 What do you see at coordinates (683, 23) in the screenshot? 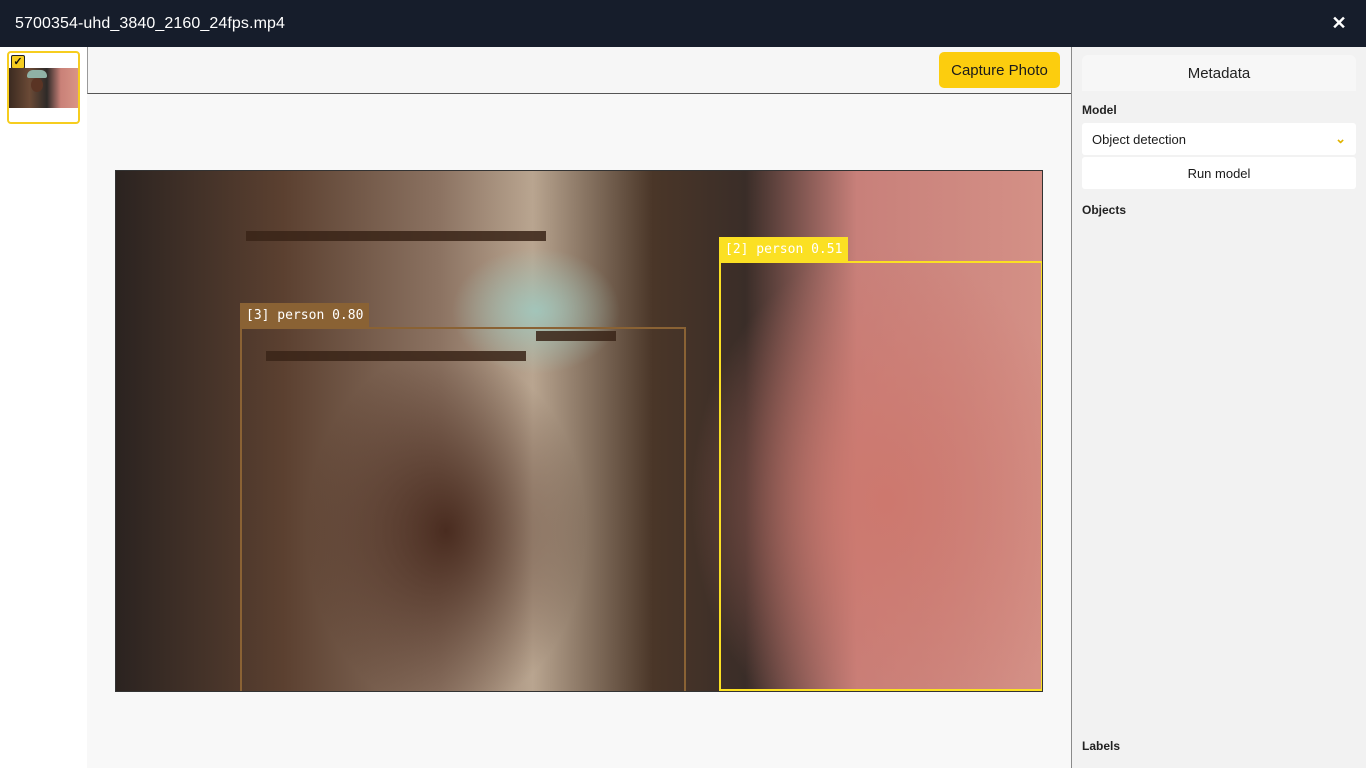
I see `title-bar: 5700354-uhd_3840_2160_24fps.mp4 ✕` at bounding box center [683, 23].